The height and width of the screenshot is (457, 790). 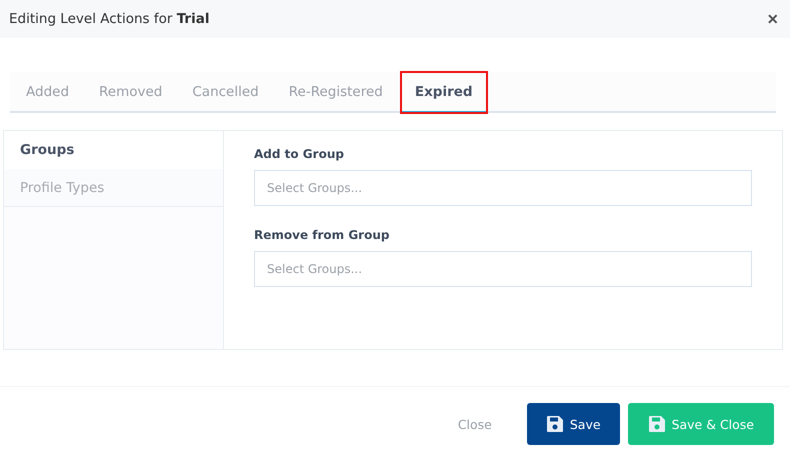 I want to click on tab: Removed, so click(x=130, y=92).